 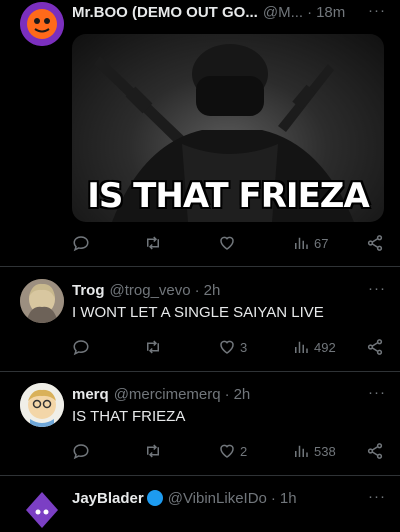 I want to click on views-button: 492, so click(x=314, y=347).